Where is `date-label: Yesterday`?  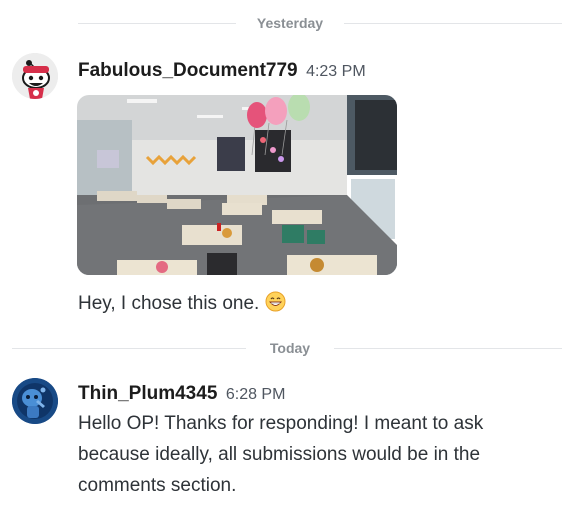 date-label: Yesterday is located at coordinates (290, 23).